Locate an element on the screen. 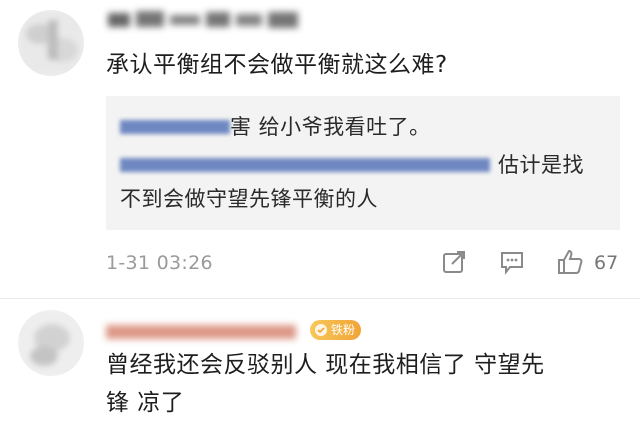 The image size is (640, 430). thumbs-up-icon is located at coordinates (570, 261).